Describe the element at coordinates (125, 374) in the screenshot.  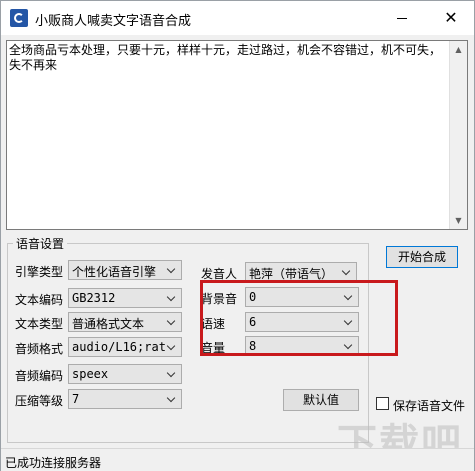
I see `audio-encoding-select: speex` at that location.